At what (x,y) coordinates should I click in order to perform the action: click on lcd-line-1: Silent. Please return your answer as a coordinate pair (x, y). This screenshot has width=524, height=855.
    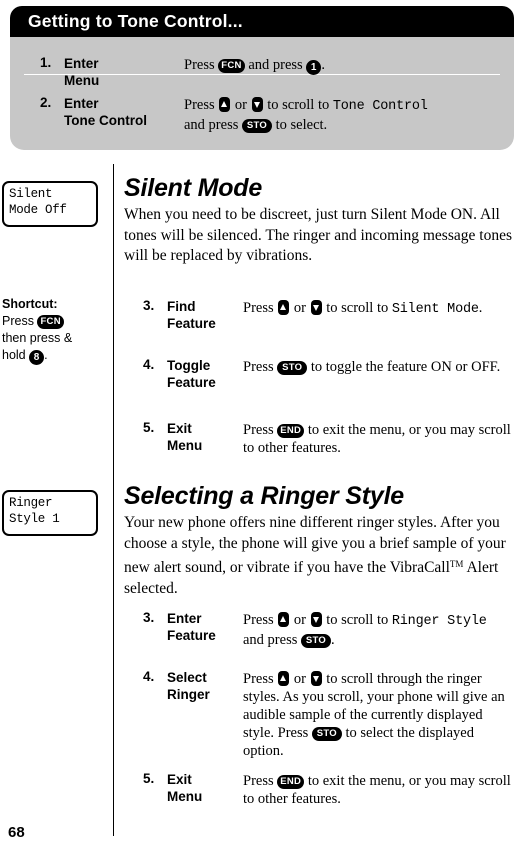
    Looking at the image, I should click on (31, 194).